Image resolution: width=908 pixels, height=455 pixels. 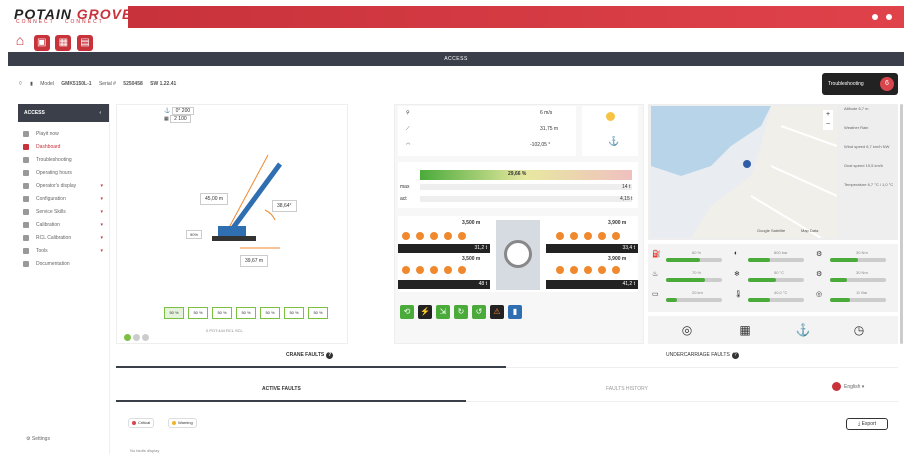 I want to click on chevron-left-icon: ‹, so click(x=100, y=113).